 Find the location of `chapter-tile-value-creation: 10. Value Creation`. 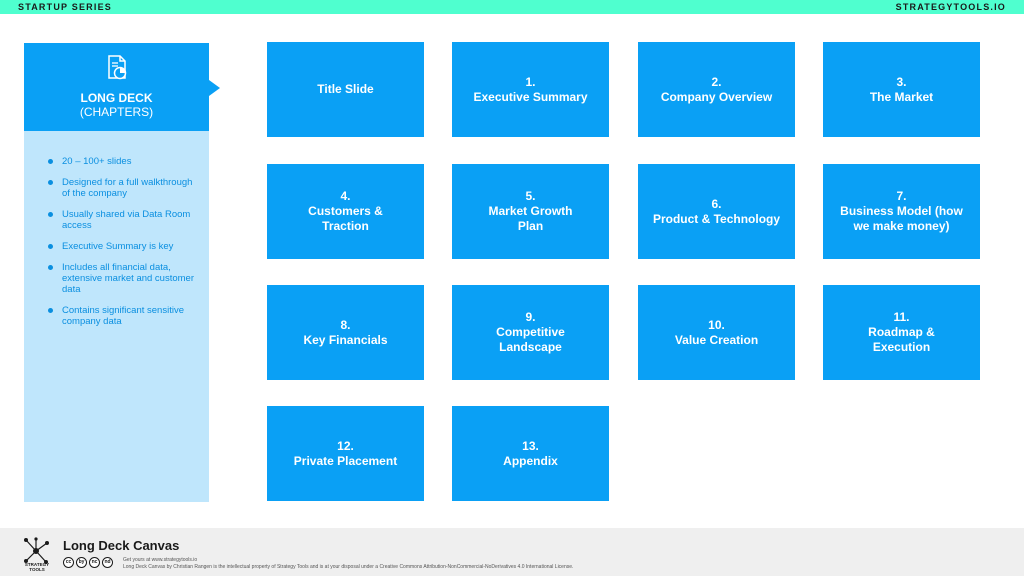

chapter-tile-value-creation: 10. Value Creation is located at coordinates (716, 332).